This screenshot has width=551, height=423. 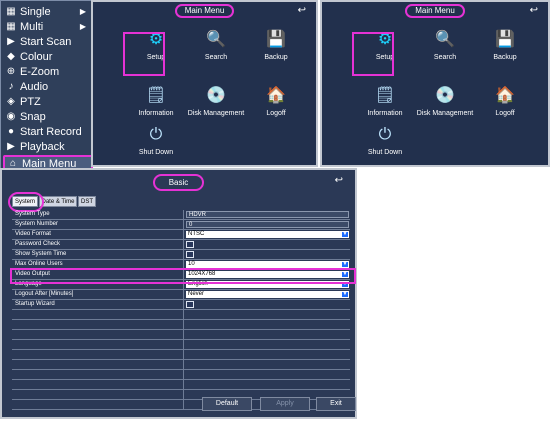 I want to click on basic-back-icon: ↩, so click(x=339, y=180).